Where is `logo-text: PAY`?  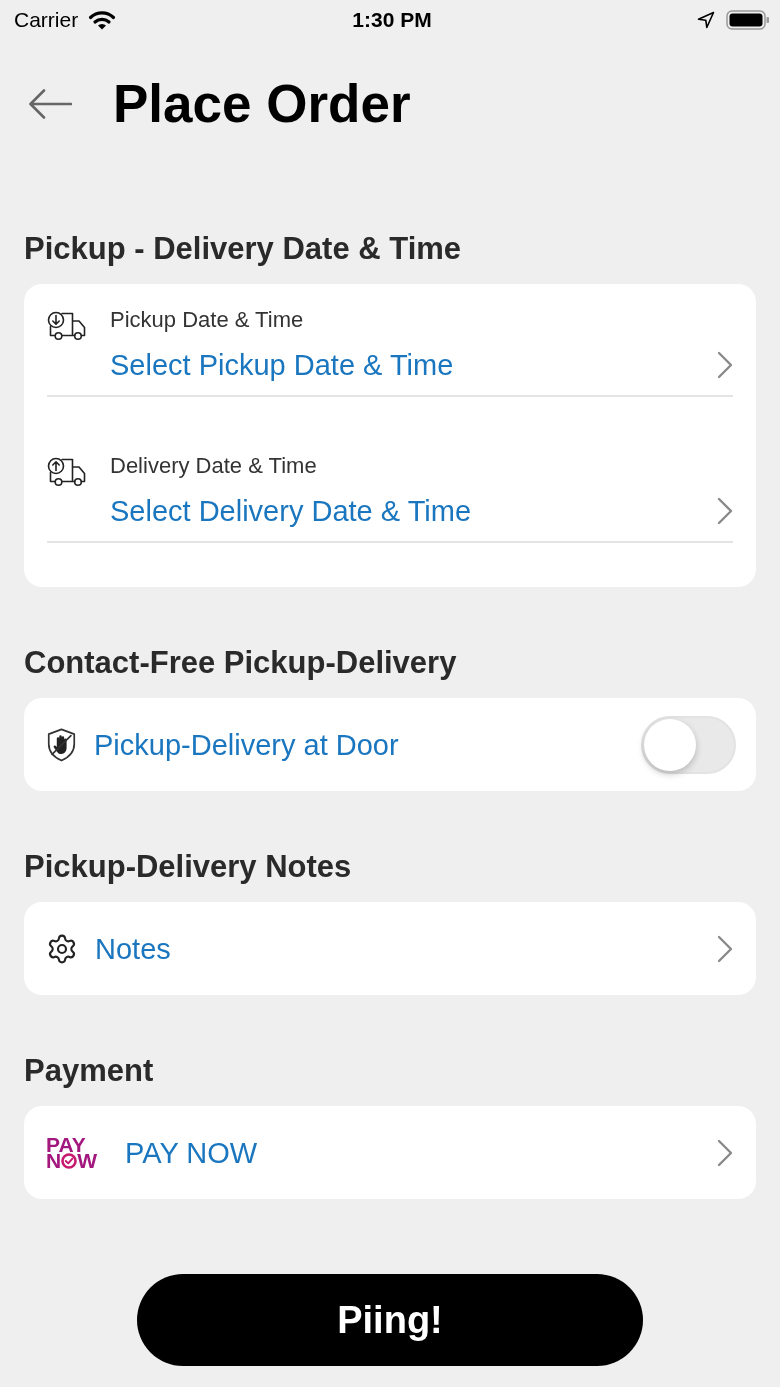 logo-text: PAY is located at coordinates (66, 1144).